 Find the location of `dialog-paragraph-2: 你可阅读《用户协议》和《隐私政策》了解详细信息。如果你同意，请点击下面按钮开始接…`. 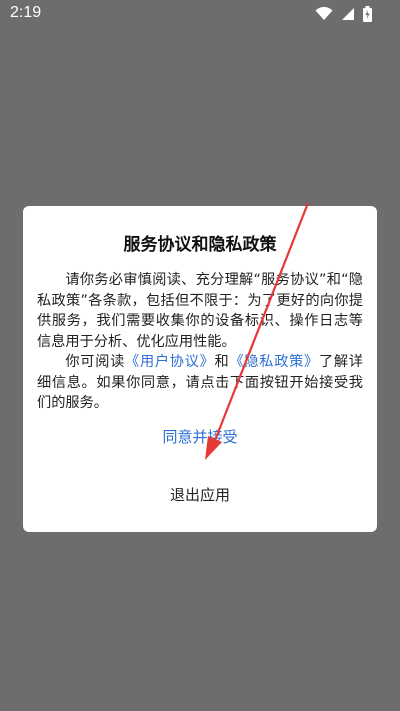

dialog-paragraph-2: 你可阅读《用户协议》和《隐私政策》了解详细信息。如果你同意，请点击下面按钮开始接… is located at coordinates (200, 383).